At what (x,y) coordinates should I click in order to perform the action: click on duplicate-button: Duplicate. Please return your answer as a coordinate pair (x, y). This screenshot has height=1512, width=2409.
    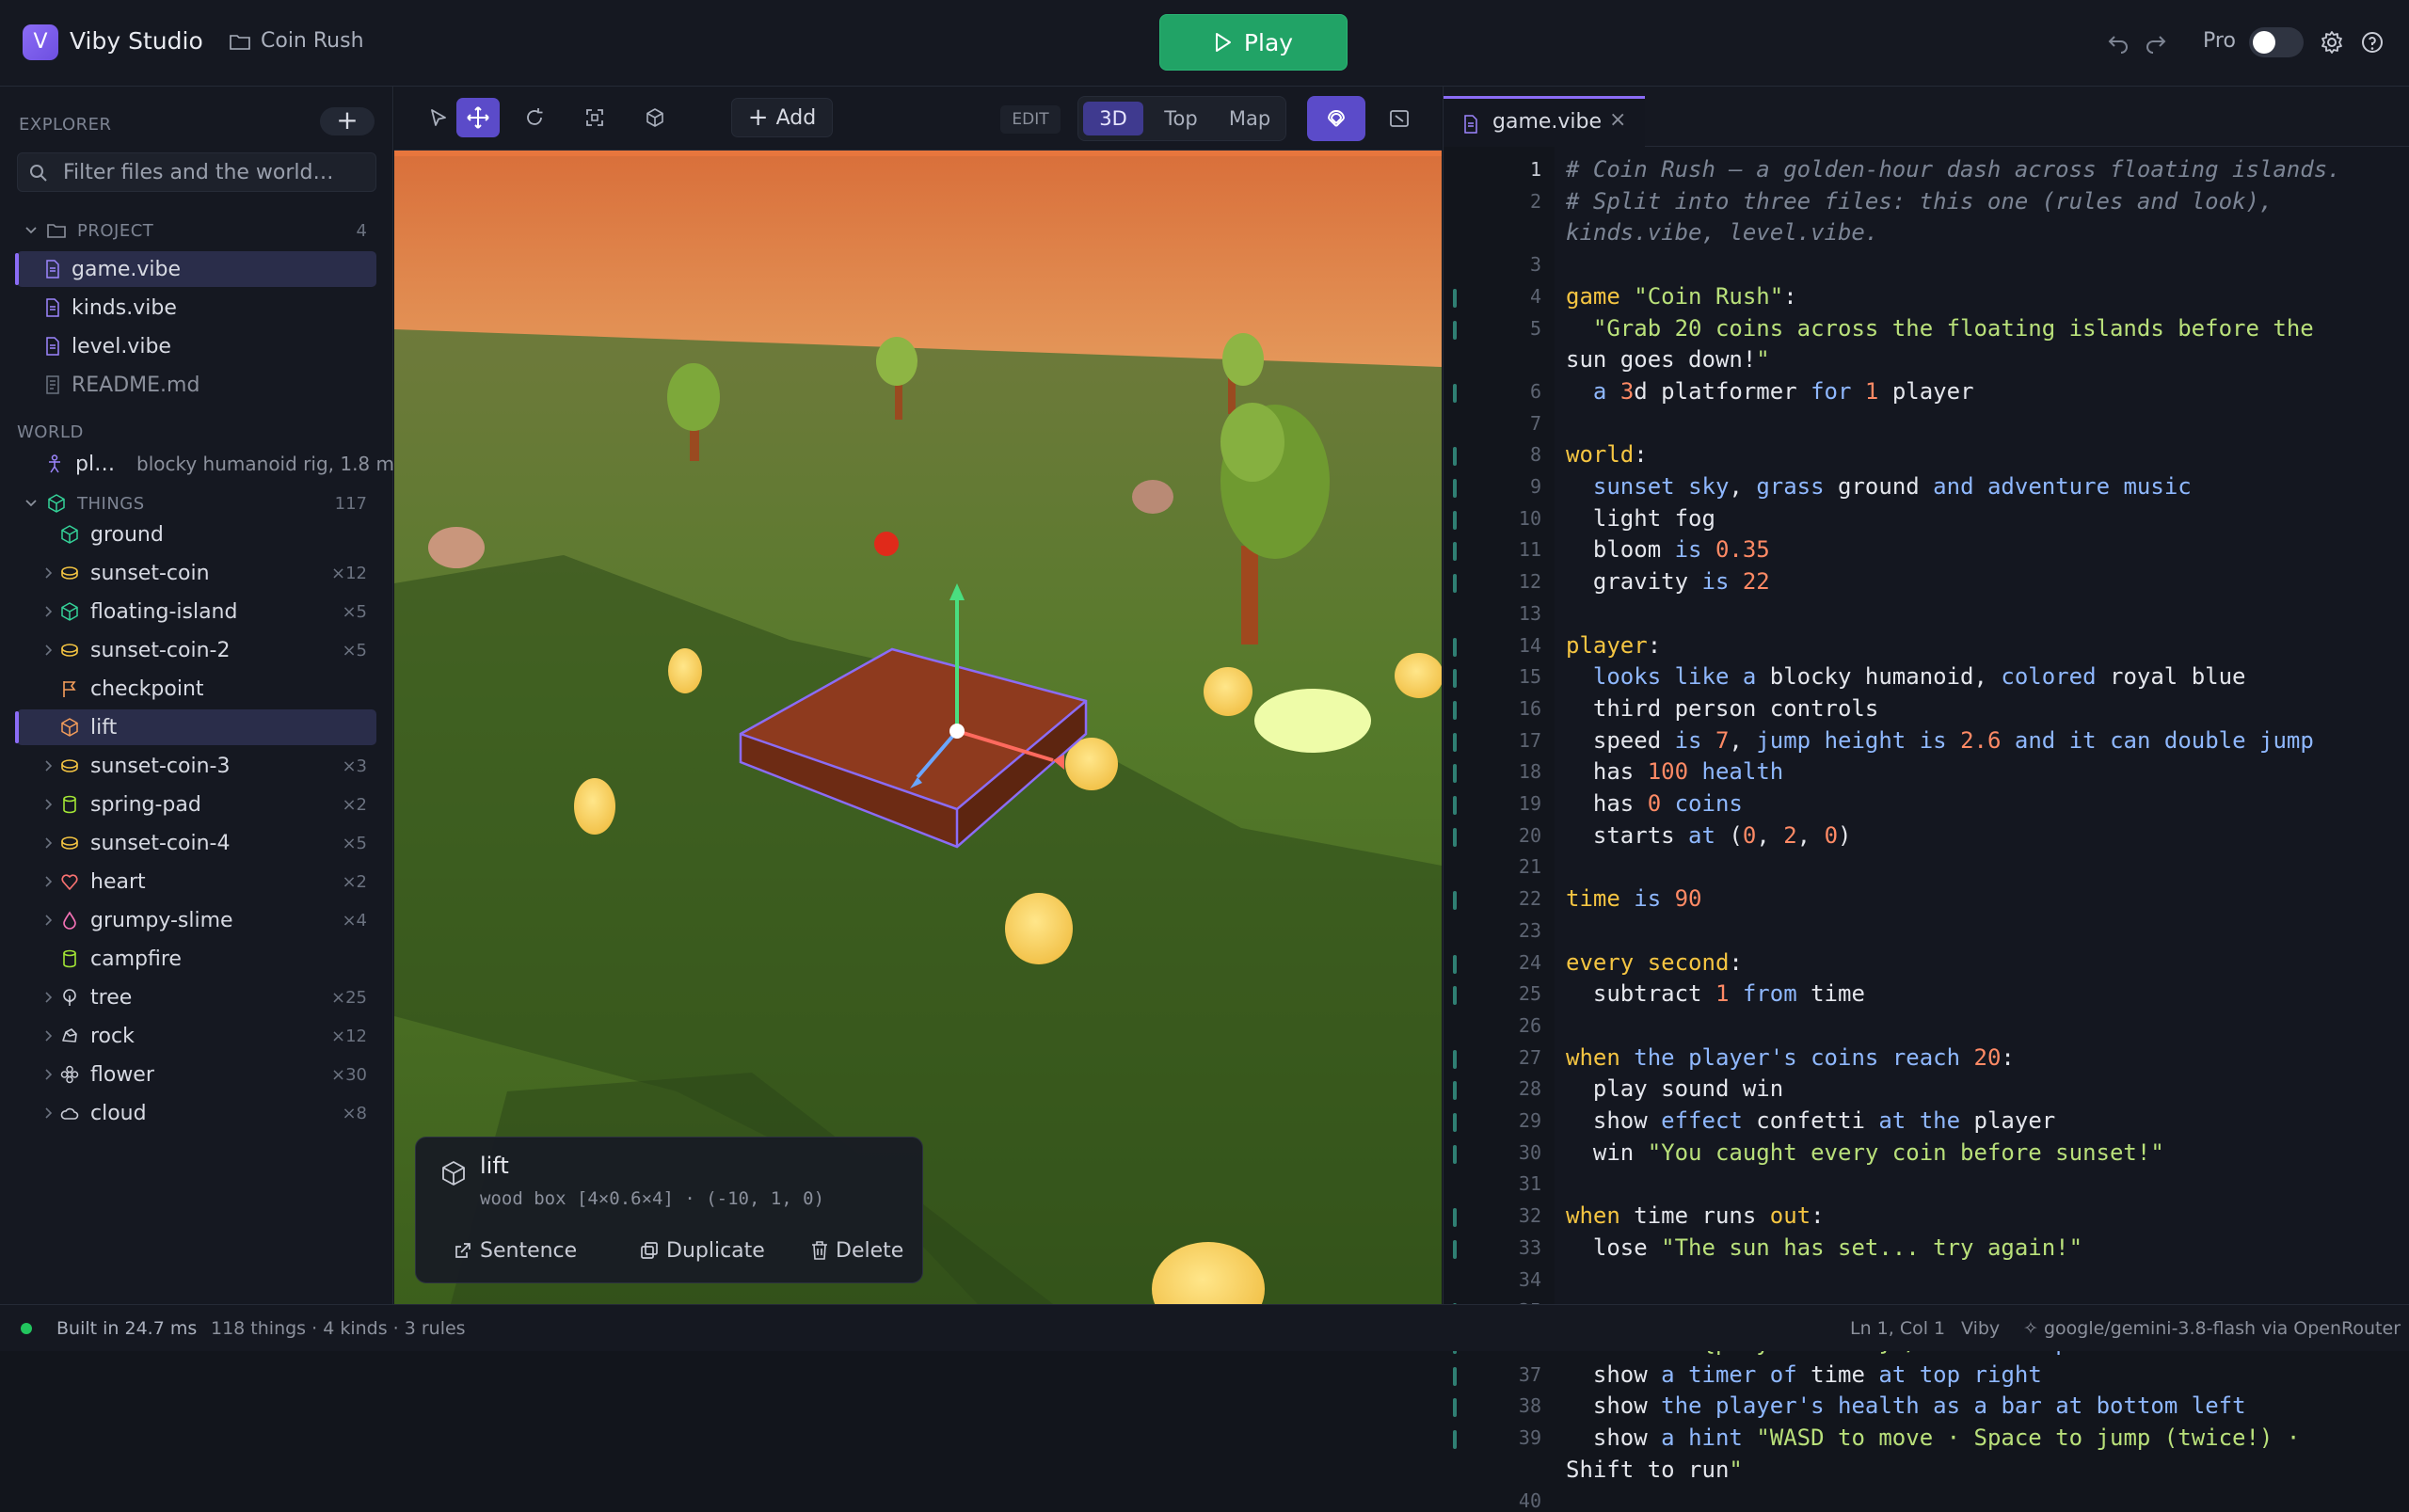
    Looking at the image, I should click on (703, 1251).